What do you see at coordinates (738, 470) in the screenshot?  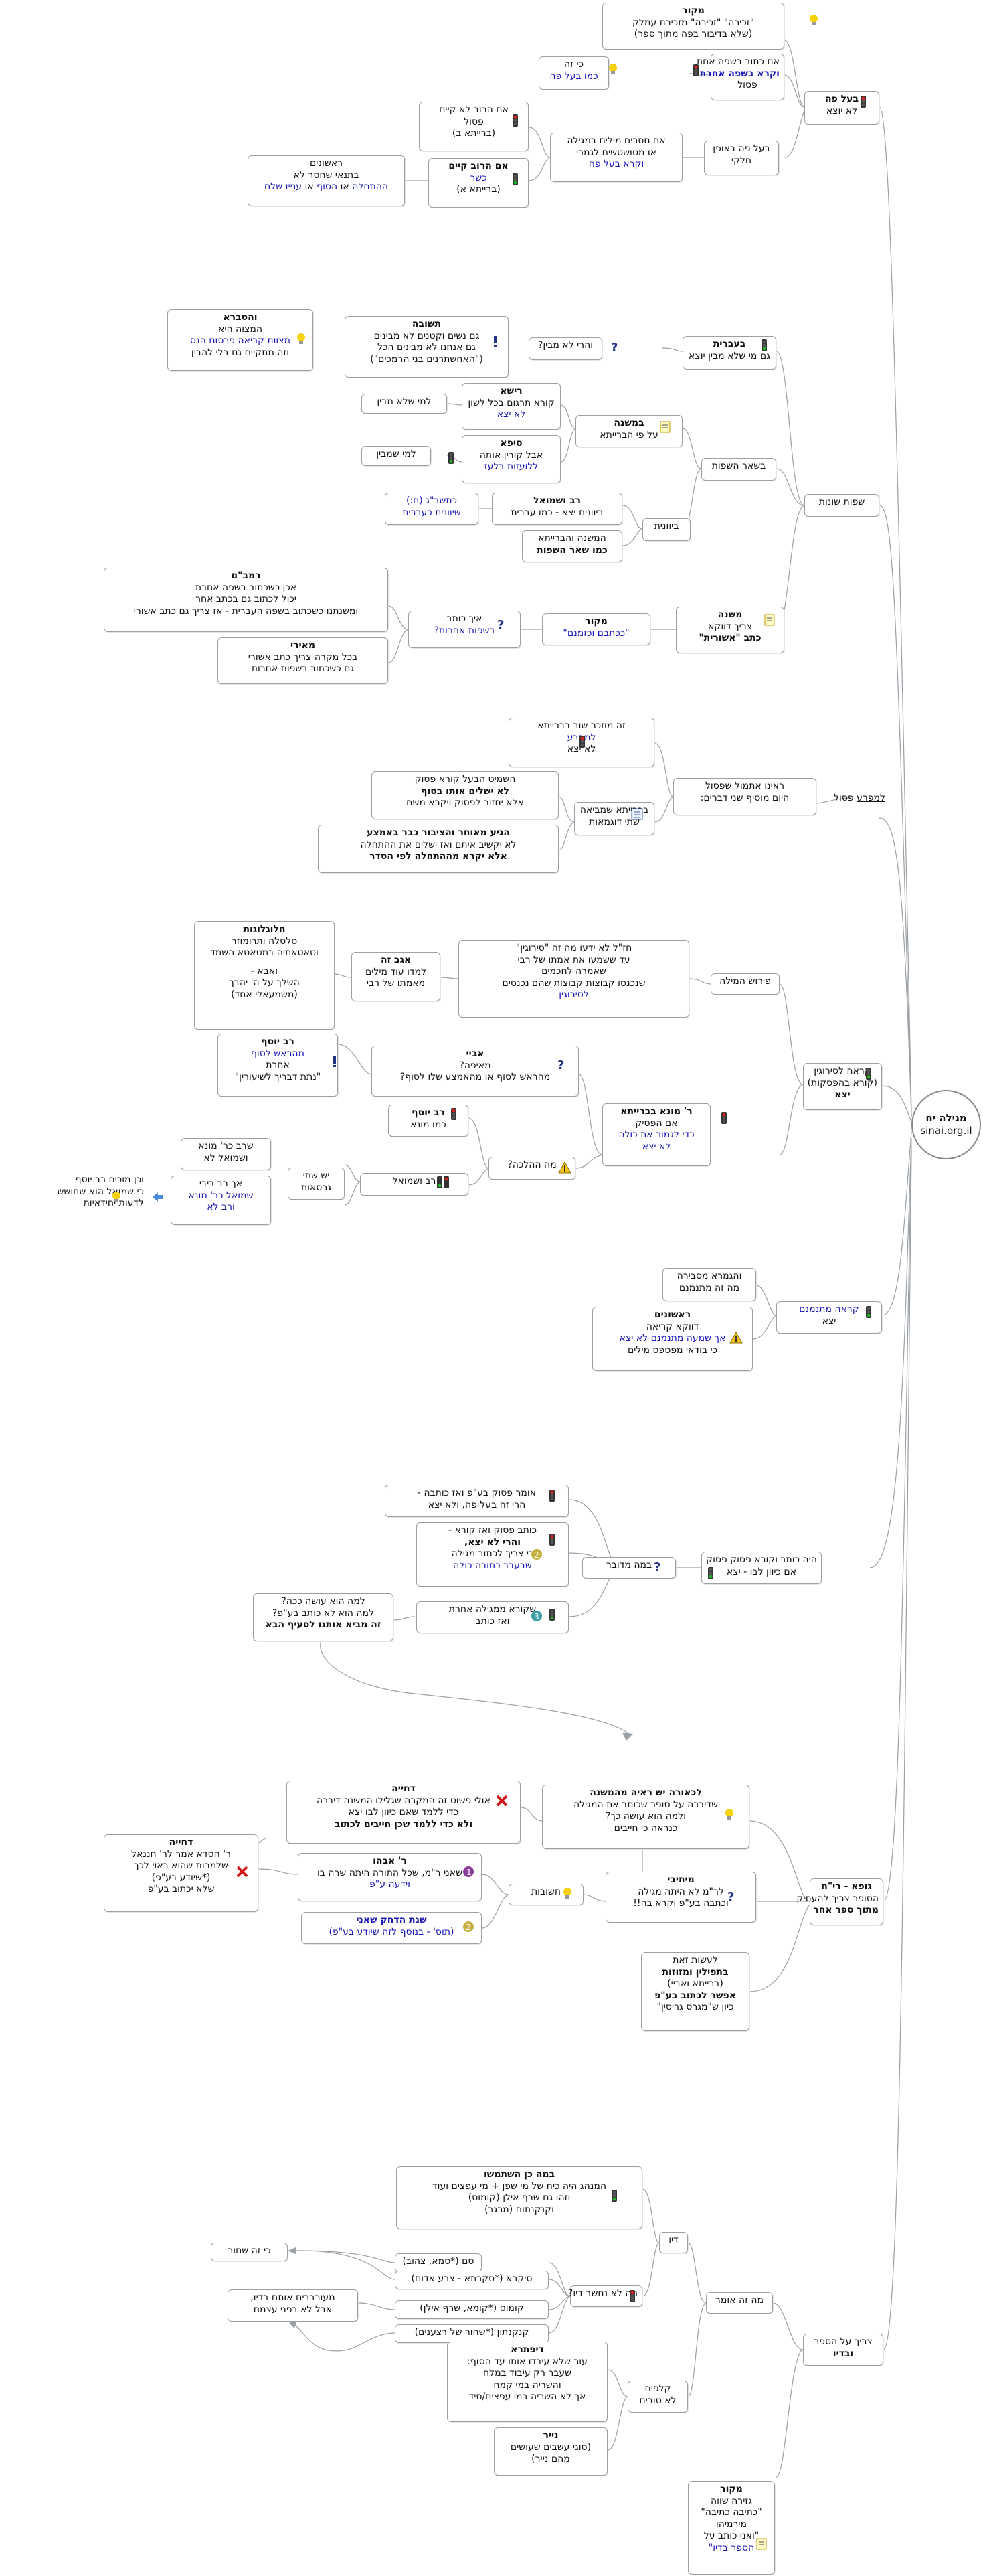 I see `other-languages-node: בשאר השפות` at bounding box center [738, 470].